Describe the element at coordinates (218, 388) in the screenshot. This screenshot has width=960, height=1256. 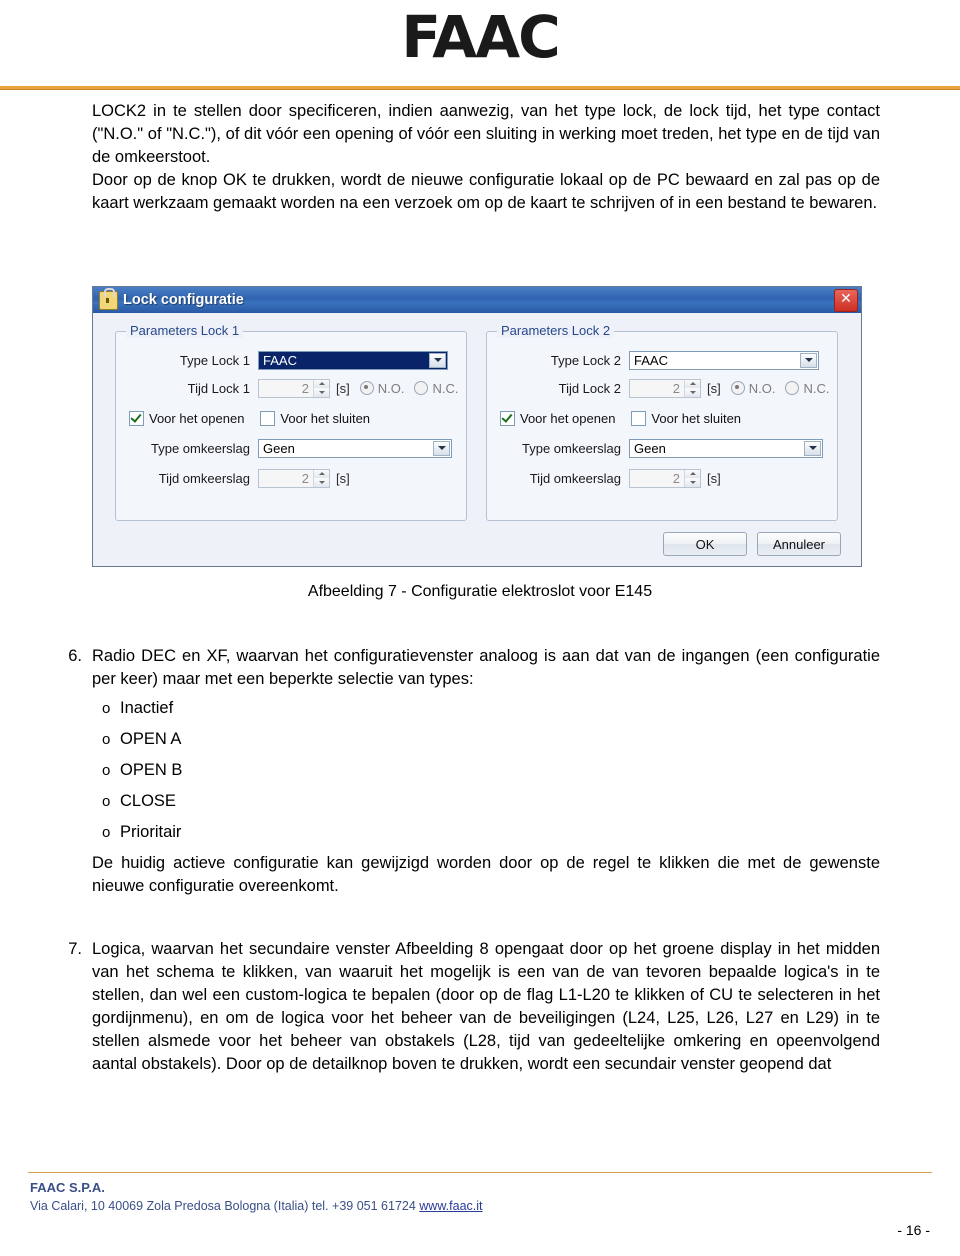
I see `tijd-lock-1-label: Tijd Lock 1` at that location.